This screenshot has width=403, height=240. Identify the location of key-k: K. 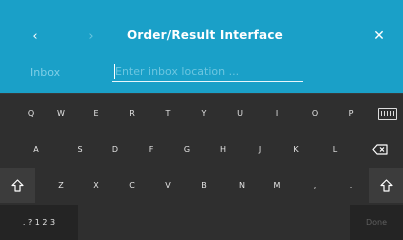
(296, 149).